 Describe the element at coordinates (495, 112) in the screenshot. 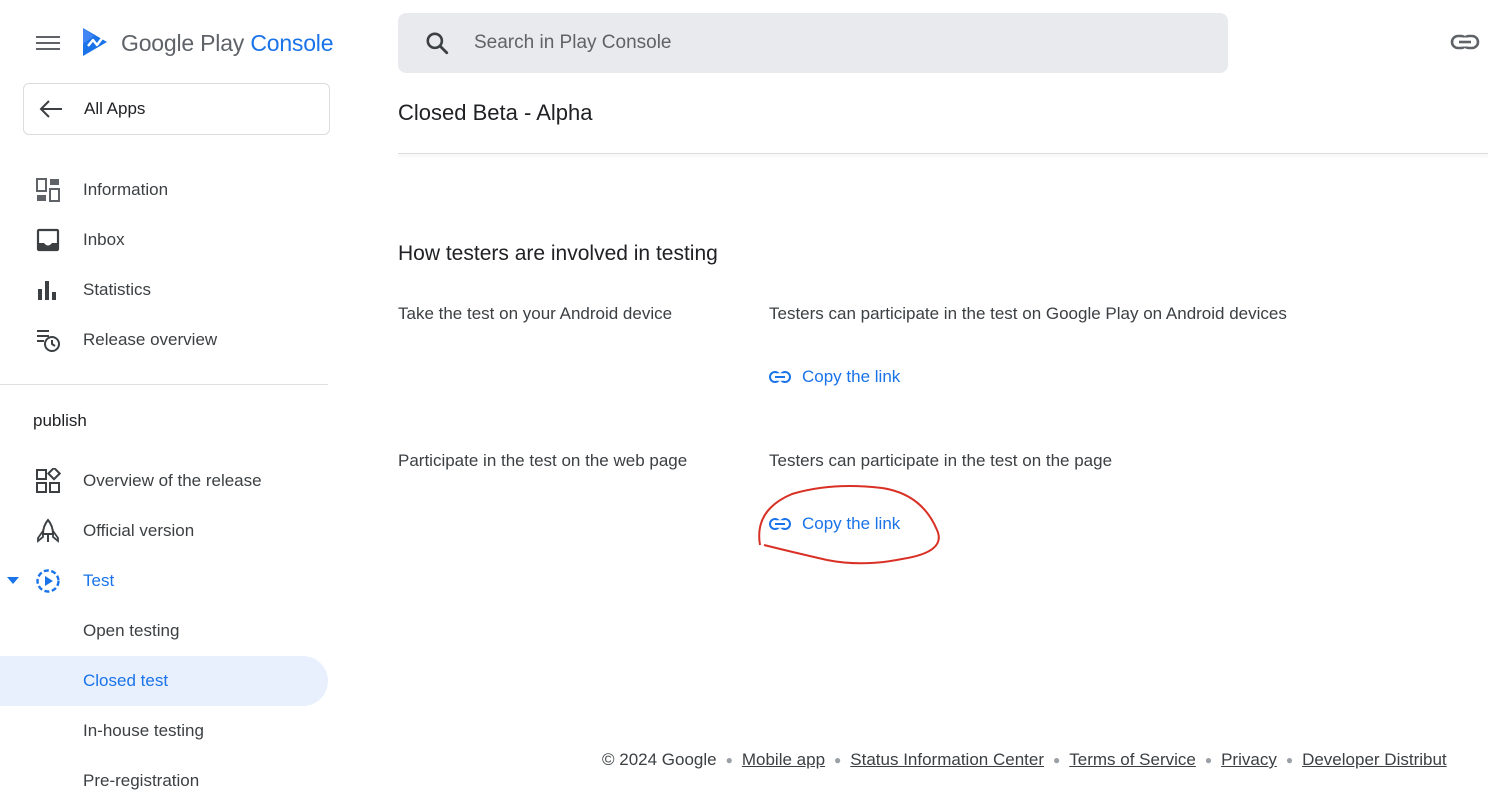

I see `page-title: Closed Beta - Alpha` at that location.